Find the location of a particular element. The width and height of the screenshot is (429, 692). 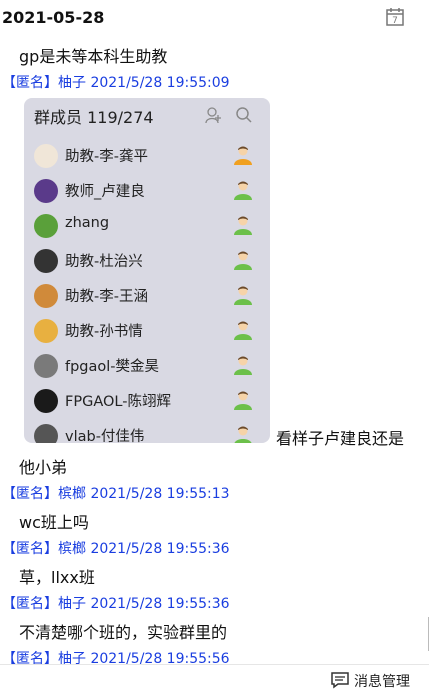

calendar-icon: 7 is located at coordinates (395, 17).